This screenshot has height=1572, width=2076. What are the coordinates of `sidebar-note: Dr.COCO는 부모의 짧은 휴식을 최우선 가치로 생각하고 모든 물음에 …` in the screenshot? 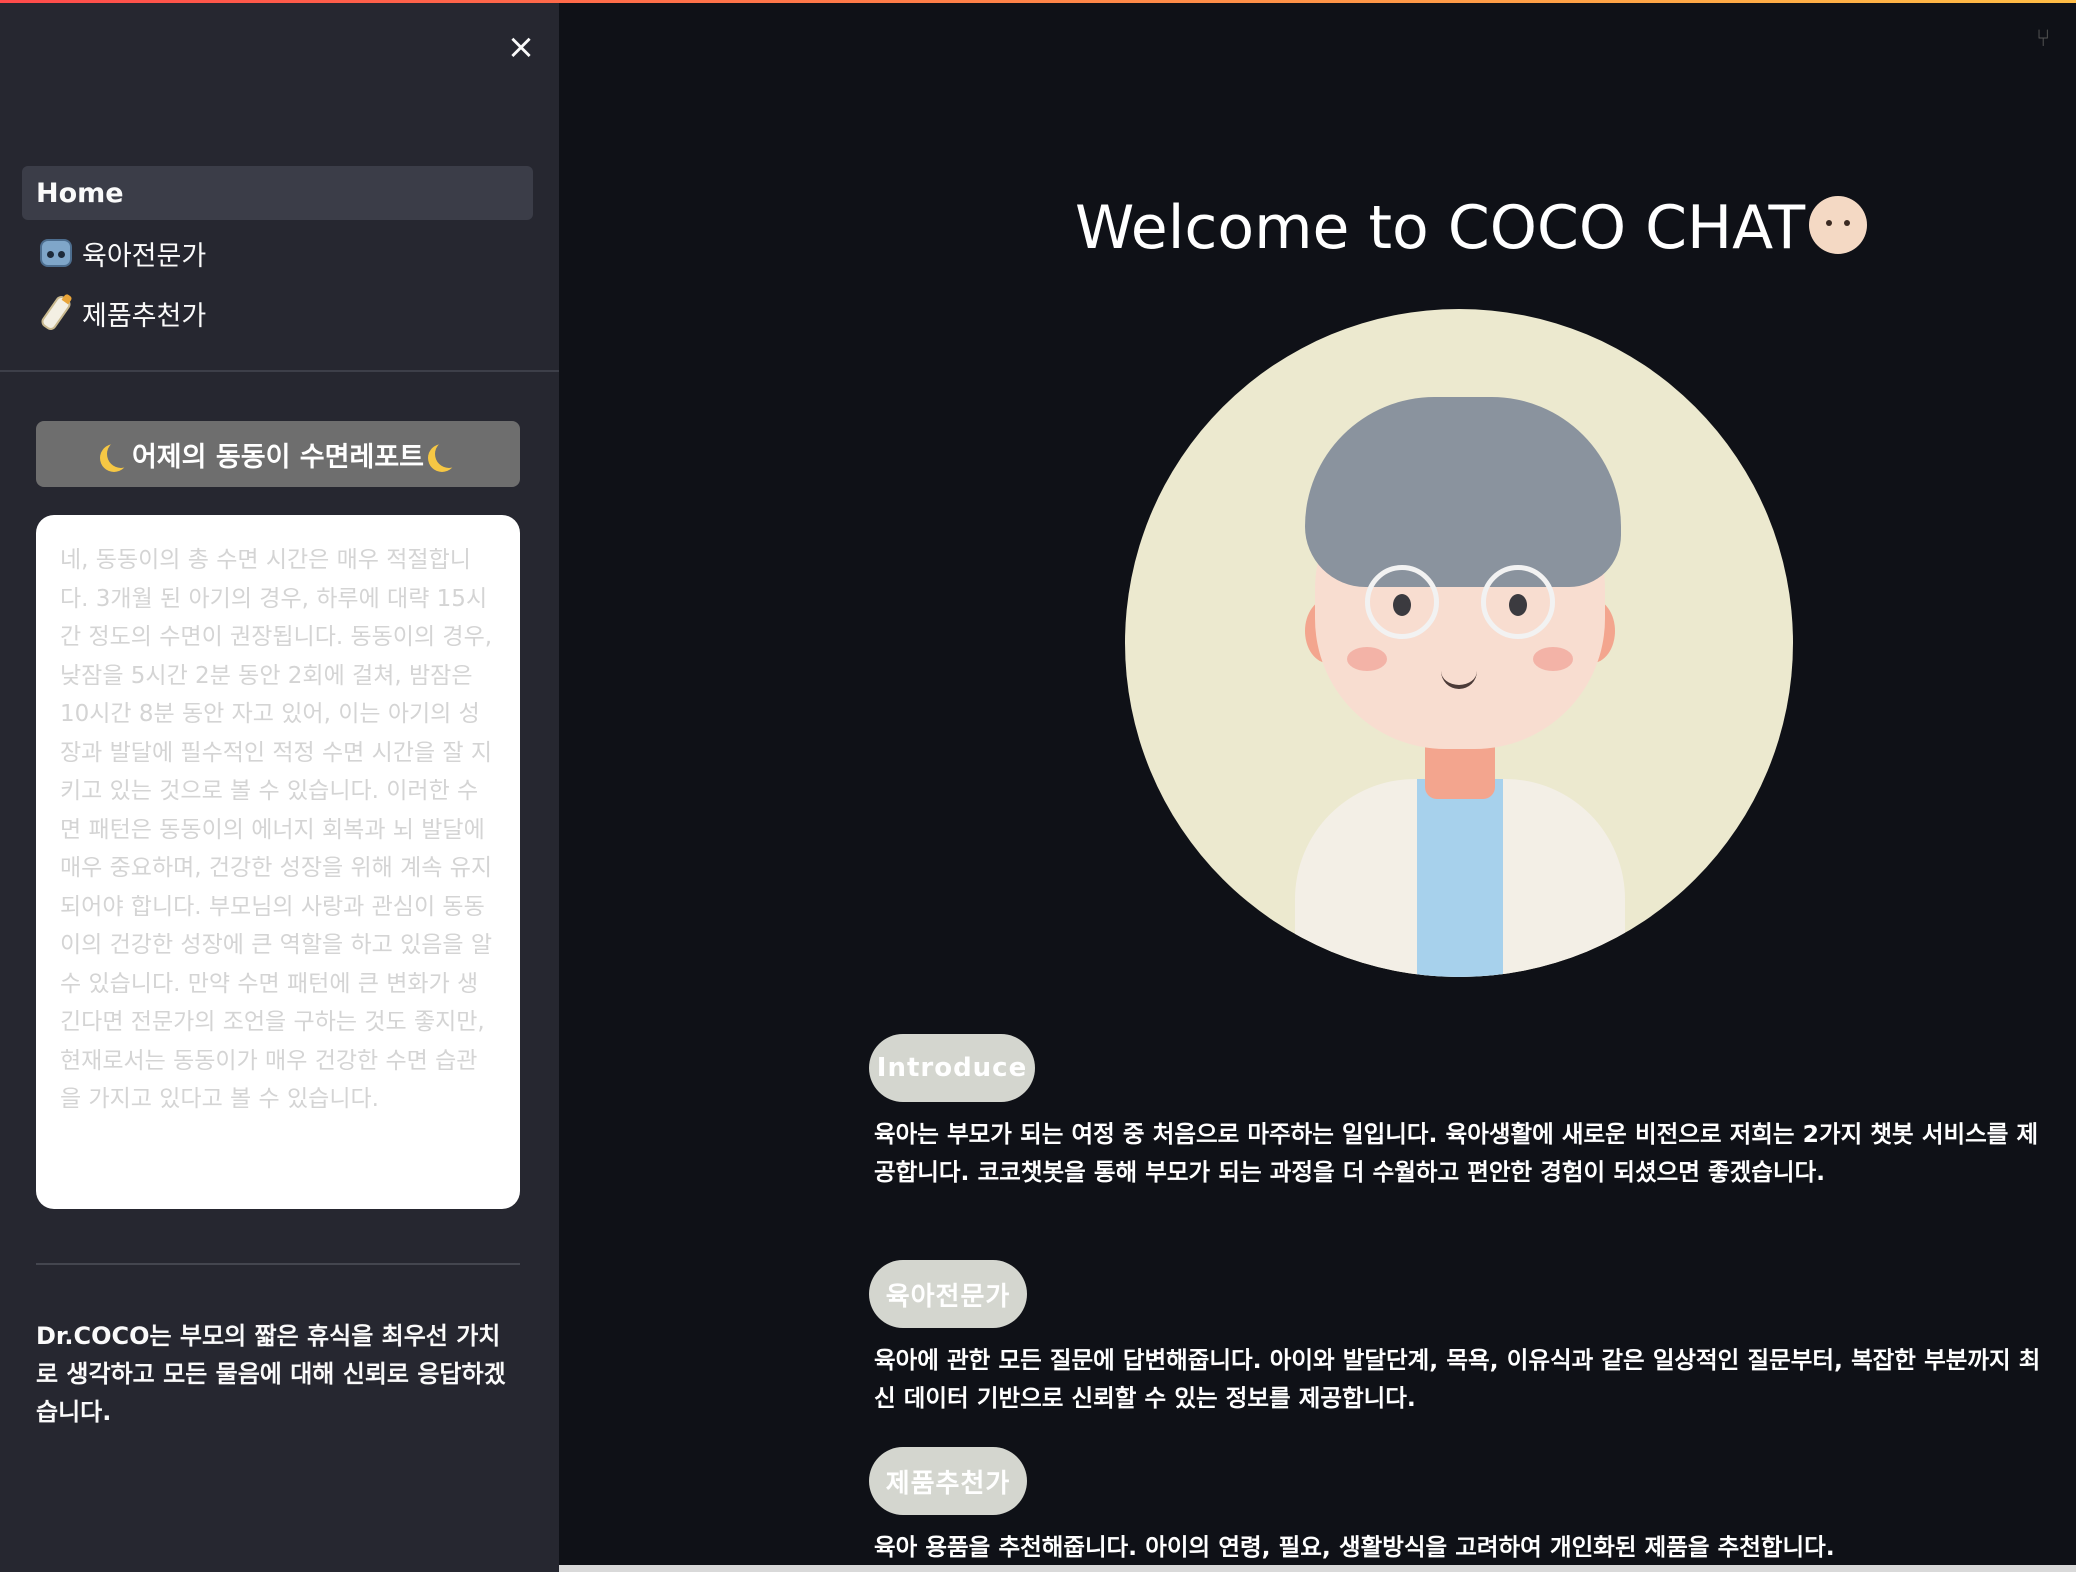 It's located at (271, 1374).